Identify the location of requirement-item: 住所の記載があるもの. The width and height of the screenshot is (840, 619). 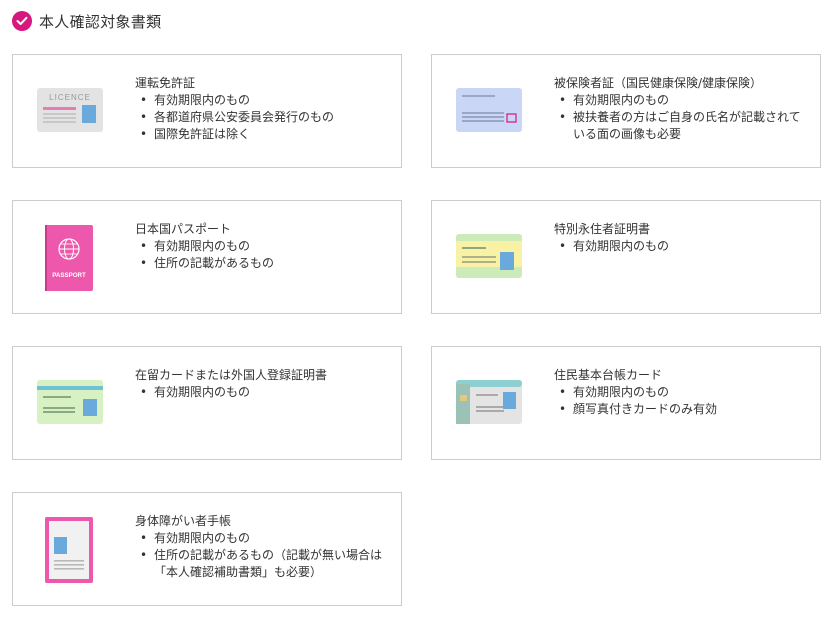
(263, 263).